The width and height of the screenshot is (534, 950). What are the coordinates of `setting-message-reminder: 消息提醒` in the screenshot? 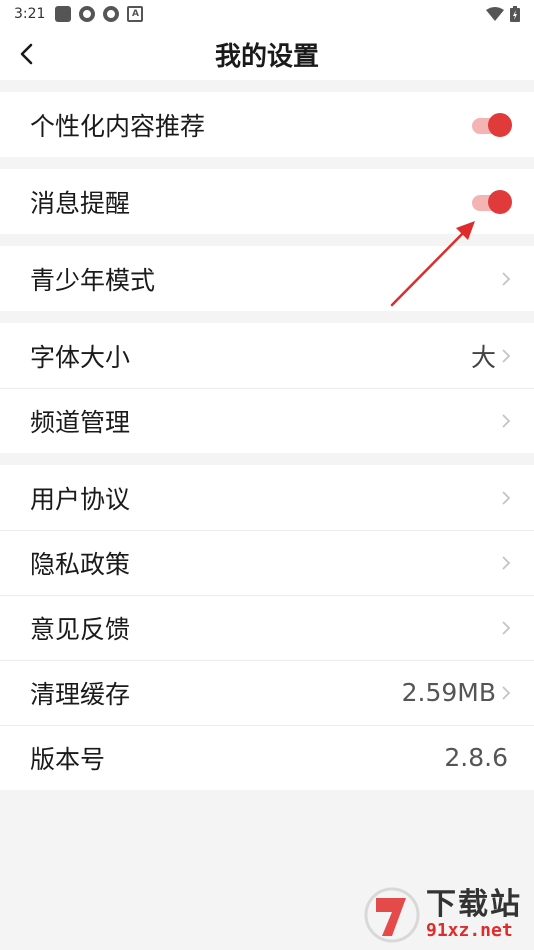 It's located at (267, 201).